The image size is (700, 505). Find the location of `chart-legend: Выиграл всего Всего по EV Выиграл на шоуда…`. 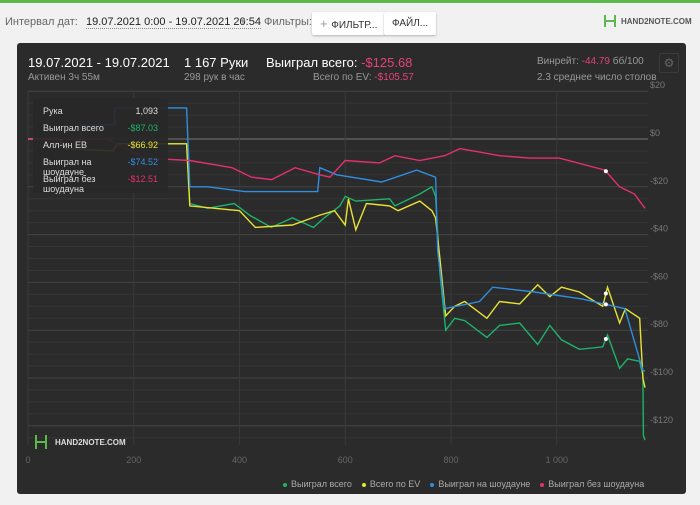

chart-legend: Выиграл всего Всего по EV Выиграл на шоуда… is located at coordinates (463, 484).